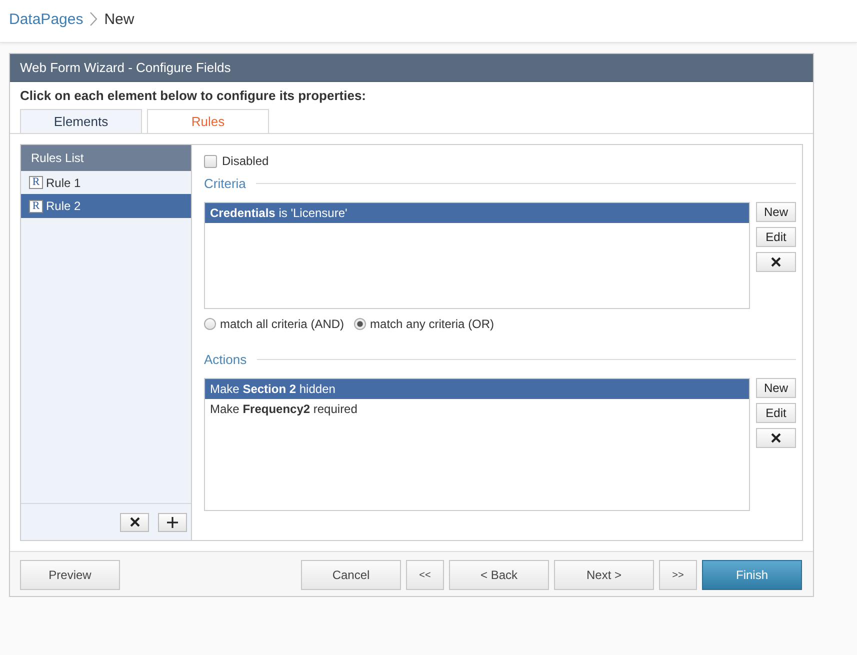 The height and width of the screenshot is (655, 857). I want to click on first-page-button: <<, so click(425, 575).